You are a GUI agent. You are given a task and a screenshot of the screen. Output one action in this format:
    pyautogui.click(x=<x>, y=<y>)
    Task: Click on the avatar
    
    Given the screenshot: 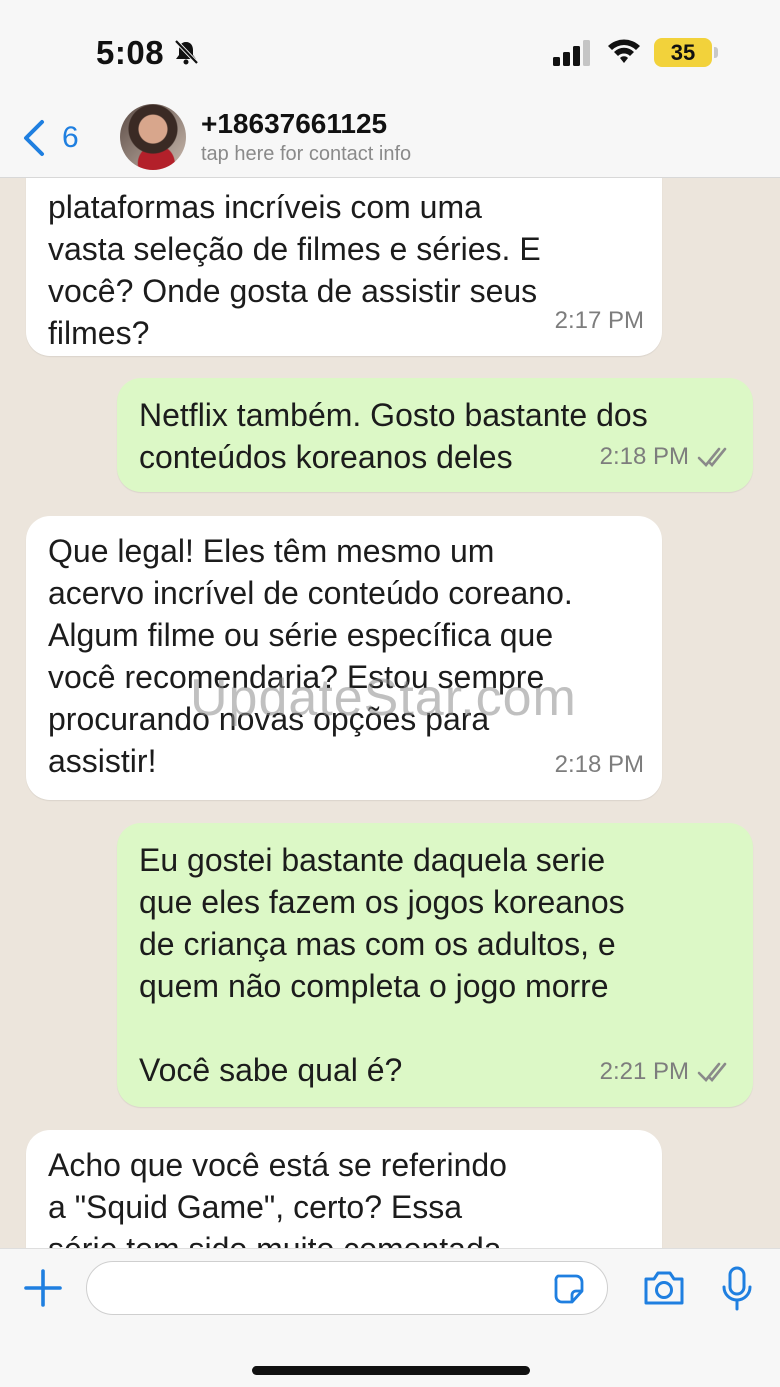 What is the action you would take?
    pyautogui.click(x=153, y=137)
    